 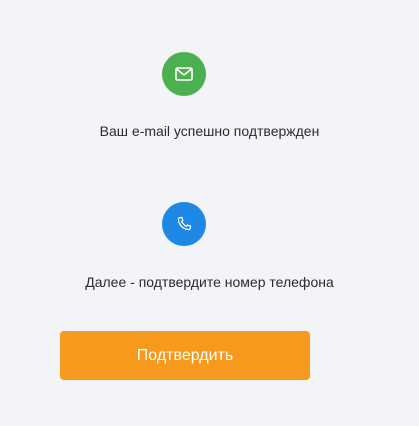 I want to click on email-verified-message: Ваш e-mail успешно подтвержден, so click(x=209, y=131).